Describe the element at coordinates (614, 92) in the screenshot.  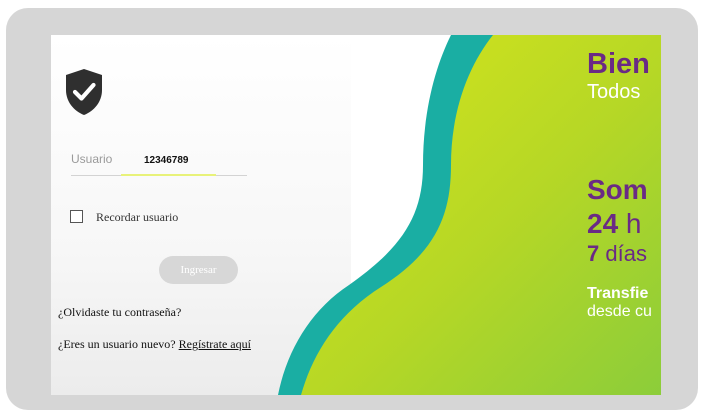
I see `promo-subtitle: Todos` at that location.